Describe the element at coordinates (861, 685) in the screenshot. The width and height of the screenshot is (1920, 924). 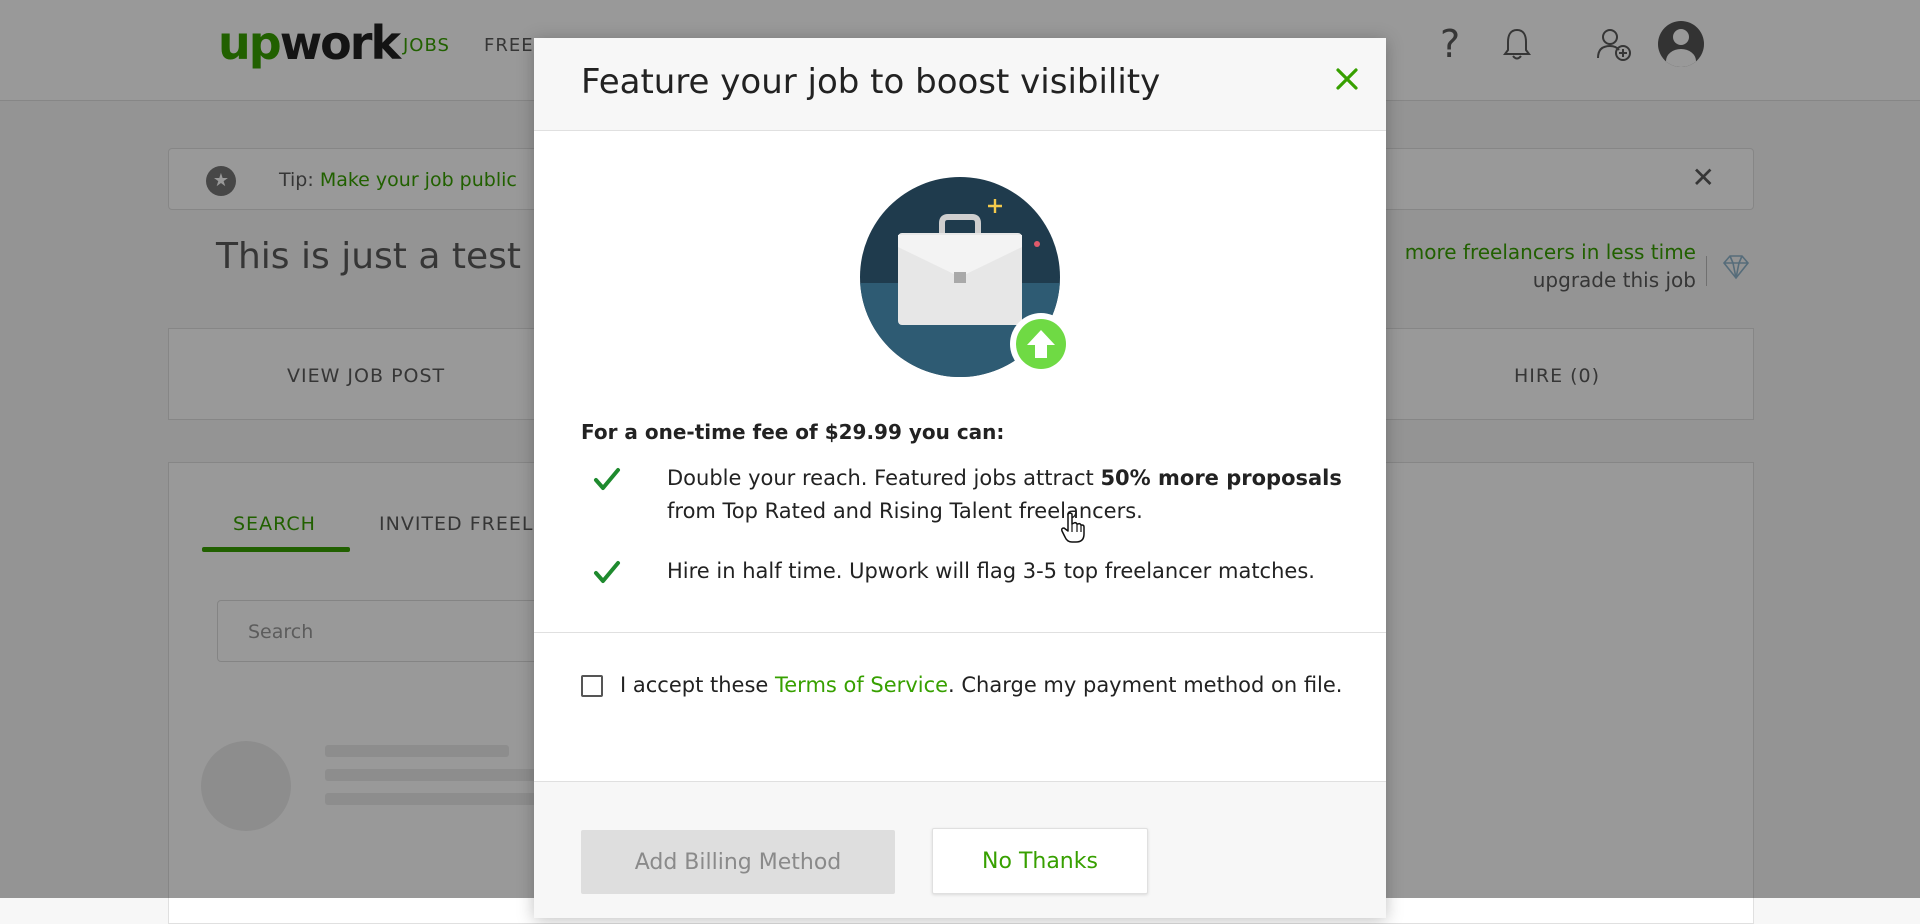
I see `terms-of-service-link: Terms of Service` at that location.